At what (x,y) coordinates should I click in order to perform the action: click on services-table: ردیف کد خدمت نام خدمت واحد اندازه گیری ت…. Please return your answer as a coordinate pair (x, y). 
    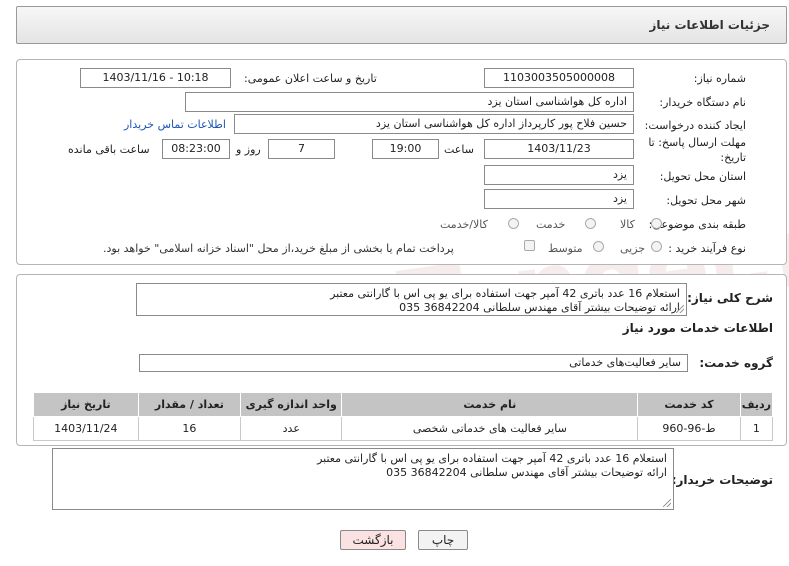
    Looking at the image, I should click on (403, 416).